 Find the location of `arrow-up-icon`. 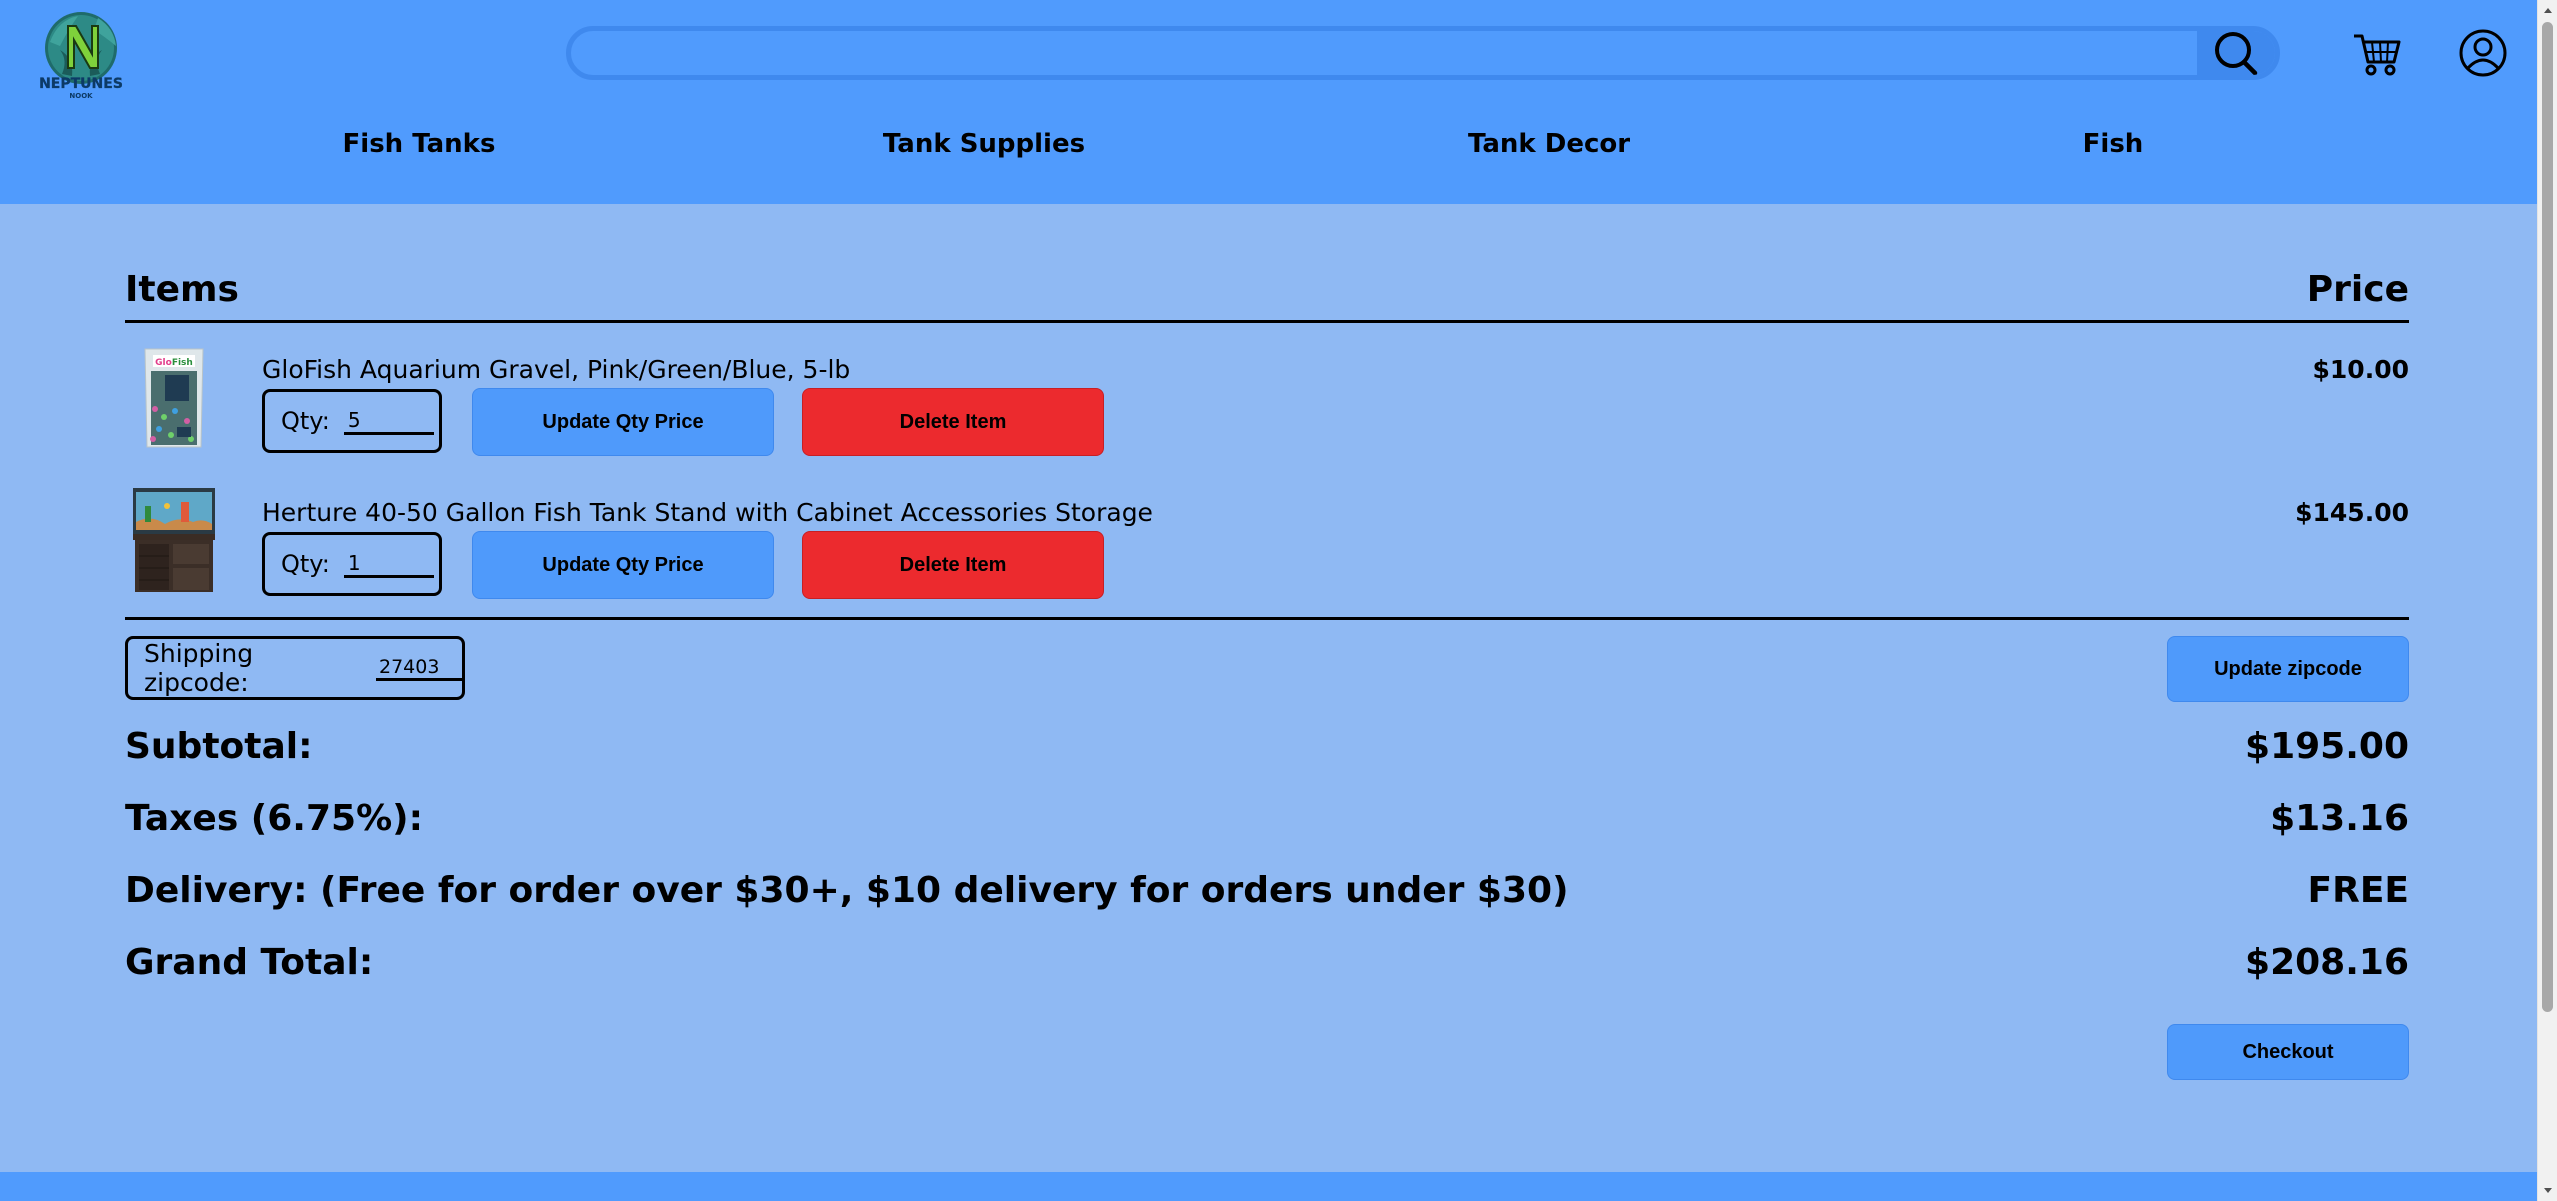

arrow-up-icon is located at coordinates (2548, 10).